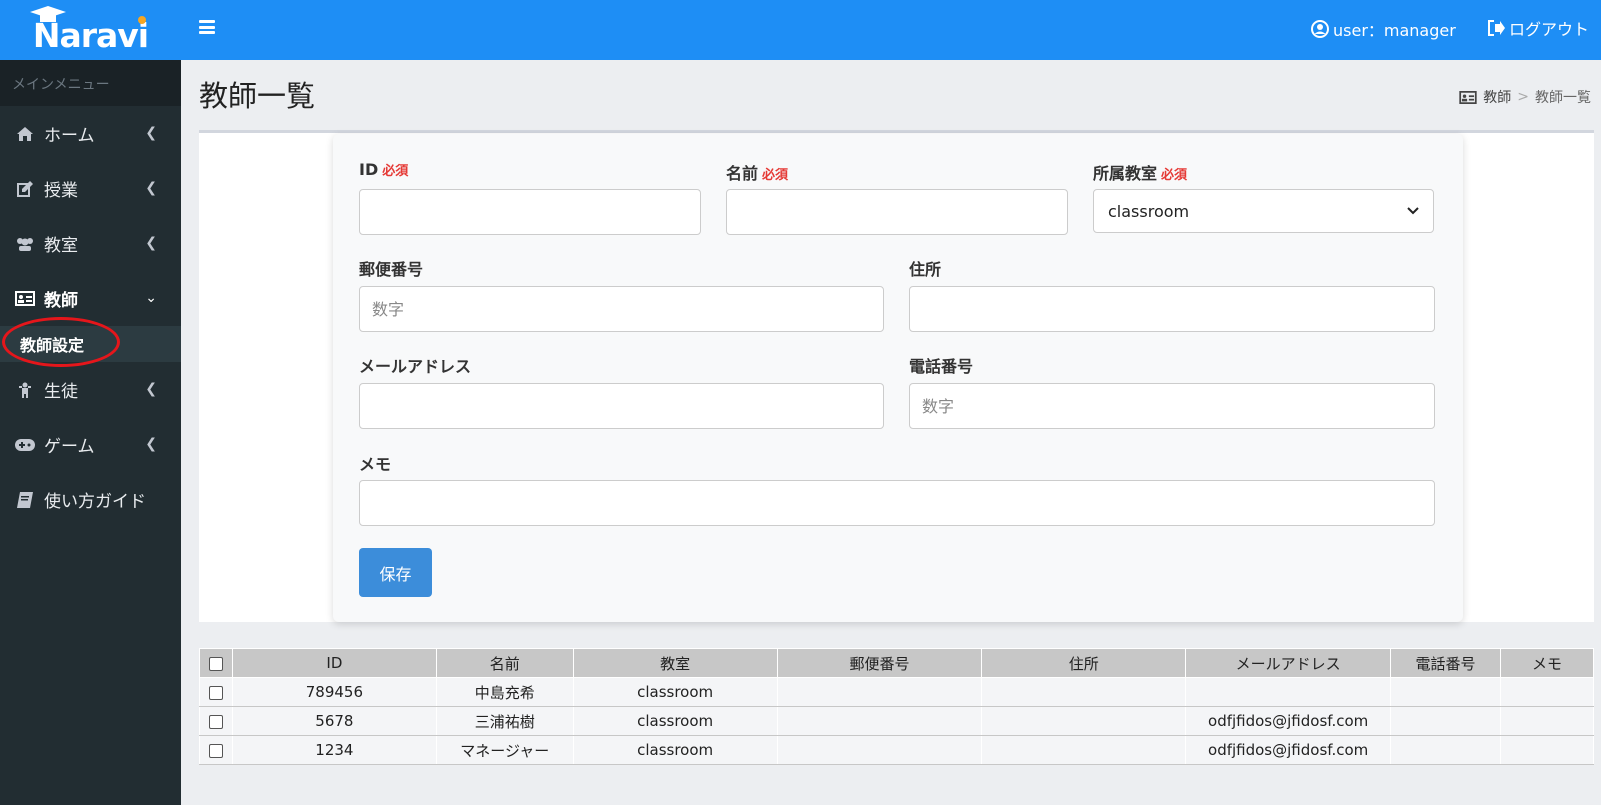 The width and height of the screenshot is (1601, 805). I want to click on sidebar-item-teacher: 教師 ⌄, so click(90, 298).